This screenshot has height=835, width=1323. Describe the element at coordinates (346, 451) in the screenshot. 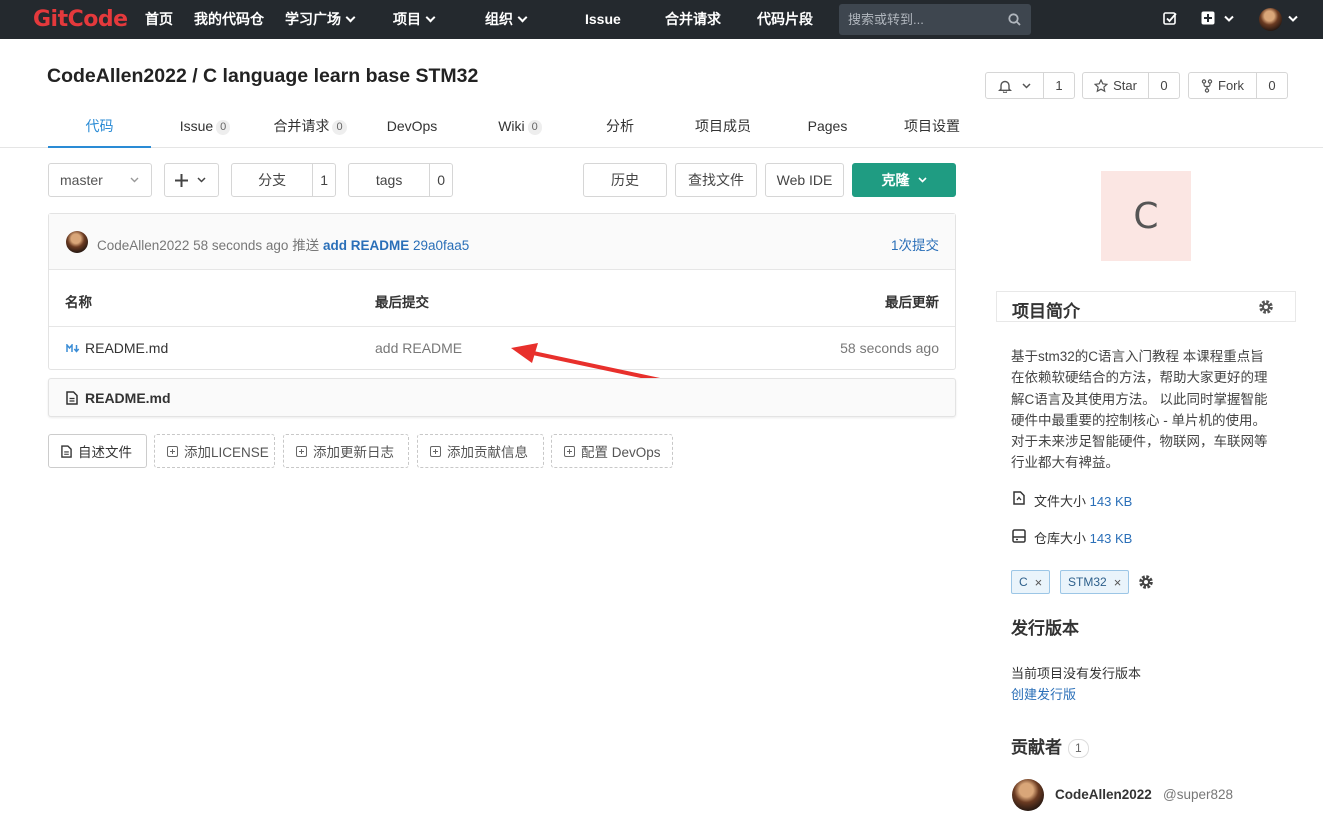

I see `add-changelog-button: 添加更新日志` at that location.